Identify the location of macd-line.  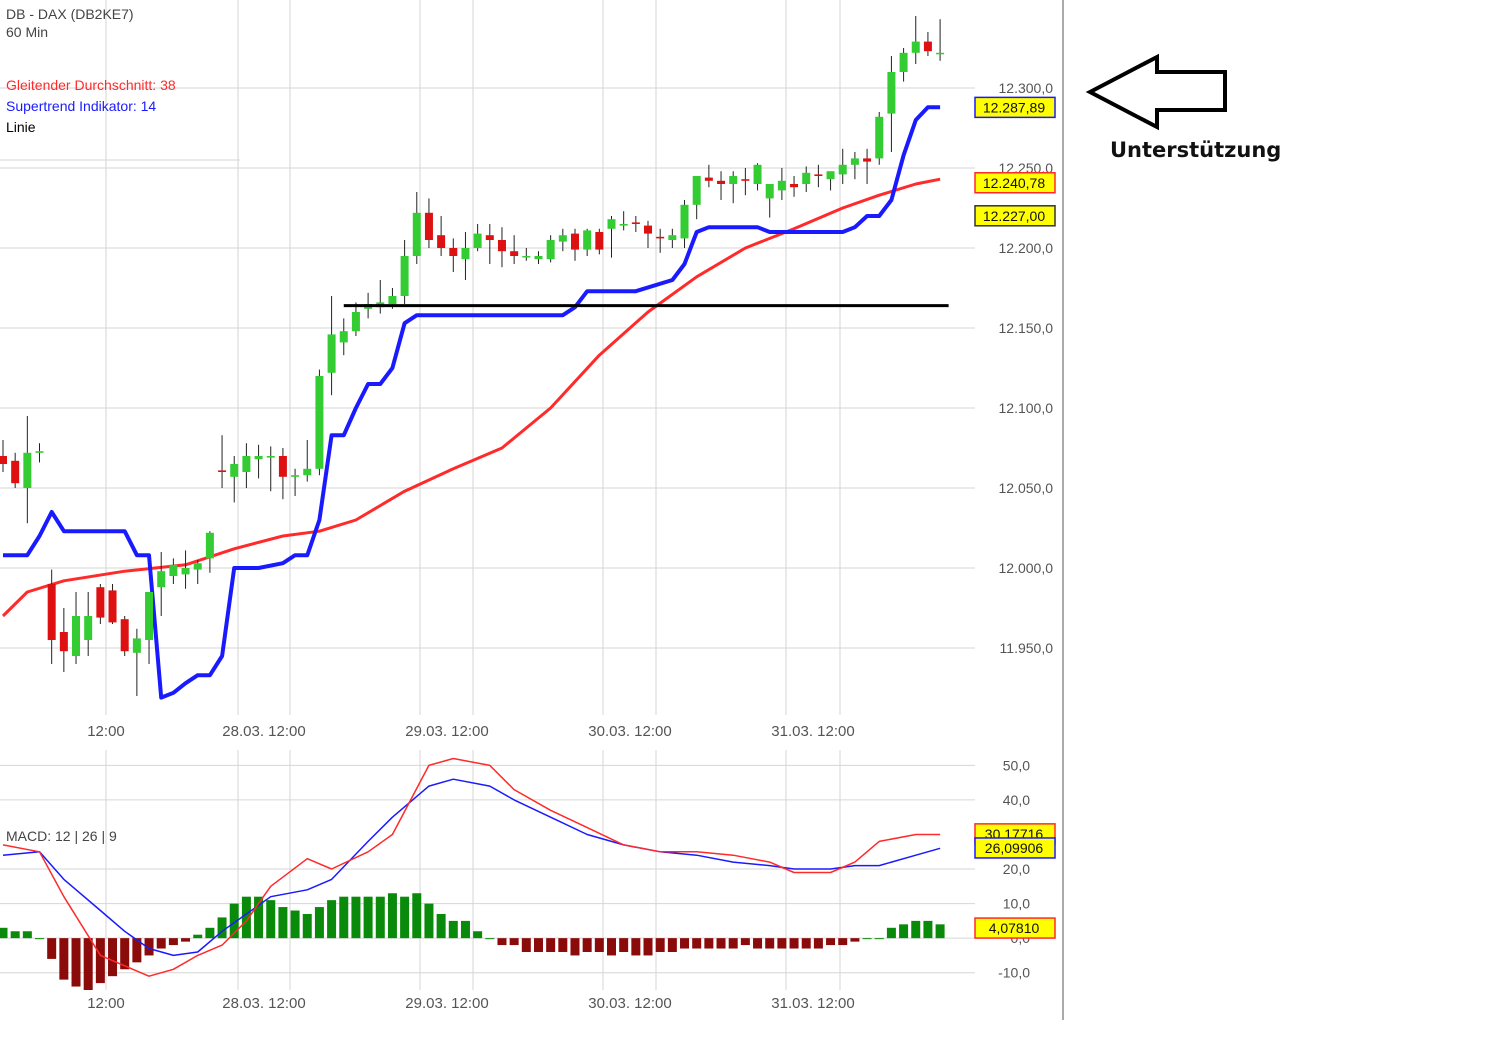
(471, 868).